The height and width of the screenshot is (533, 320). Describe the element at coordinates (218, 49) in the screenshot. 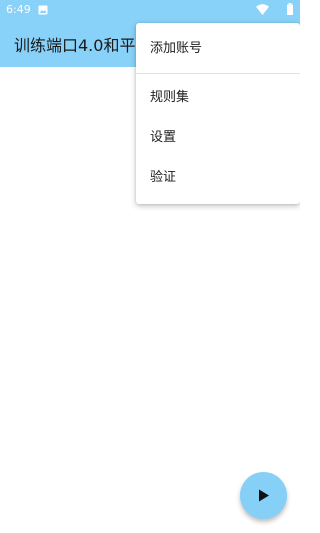

I see `menu-item-add-account: 添加账号` at that location.